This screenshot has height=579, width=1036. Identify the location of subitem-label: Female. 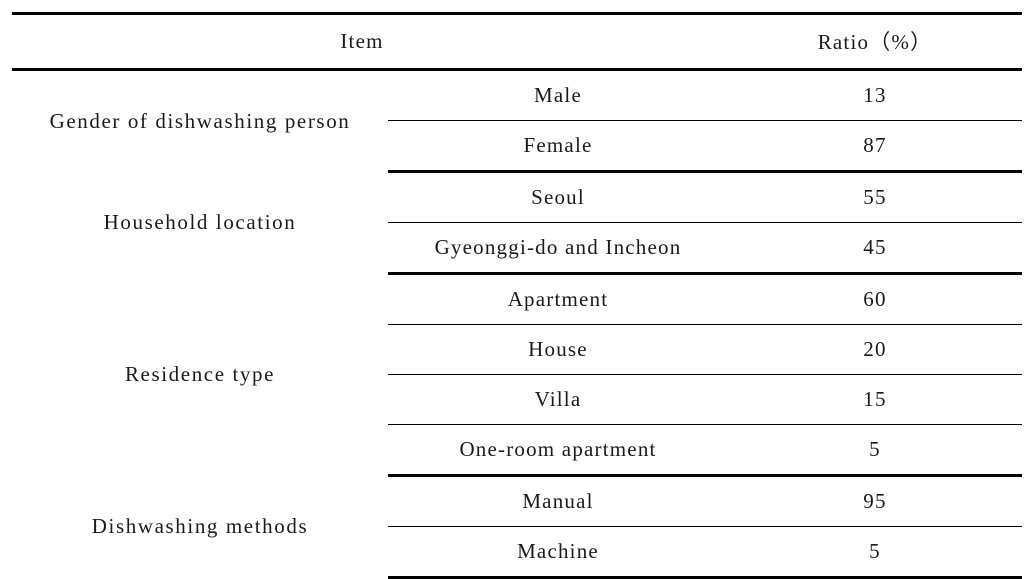
(558, 146).